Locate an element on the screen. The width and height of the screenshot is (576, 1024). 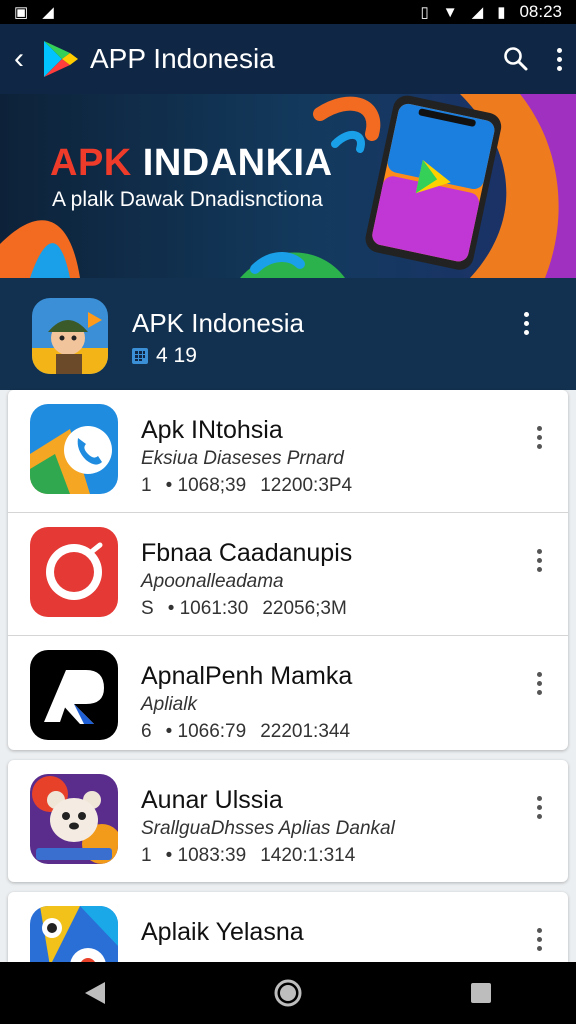
banner-title: APK INDANKIA is located at coordinates (191, 163).